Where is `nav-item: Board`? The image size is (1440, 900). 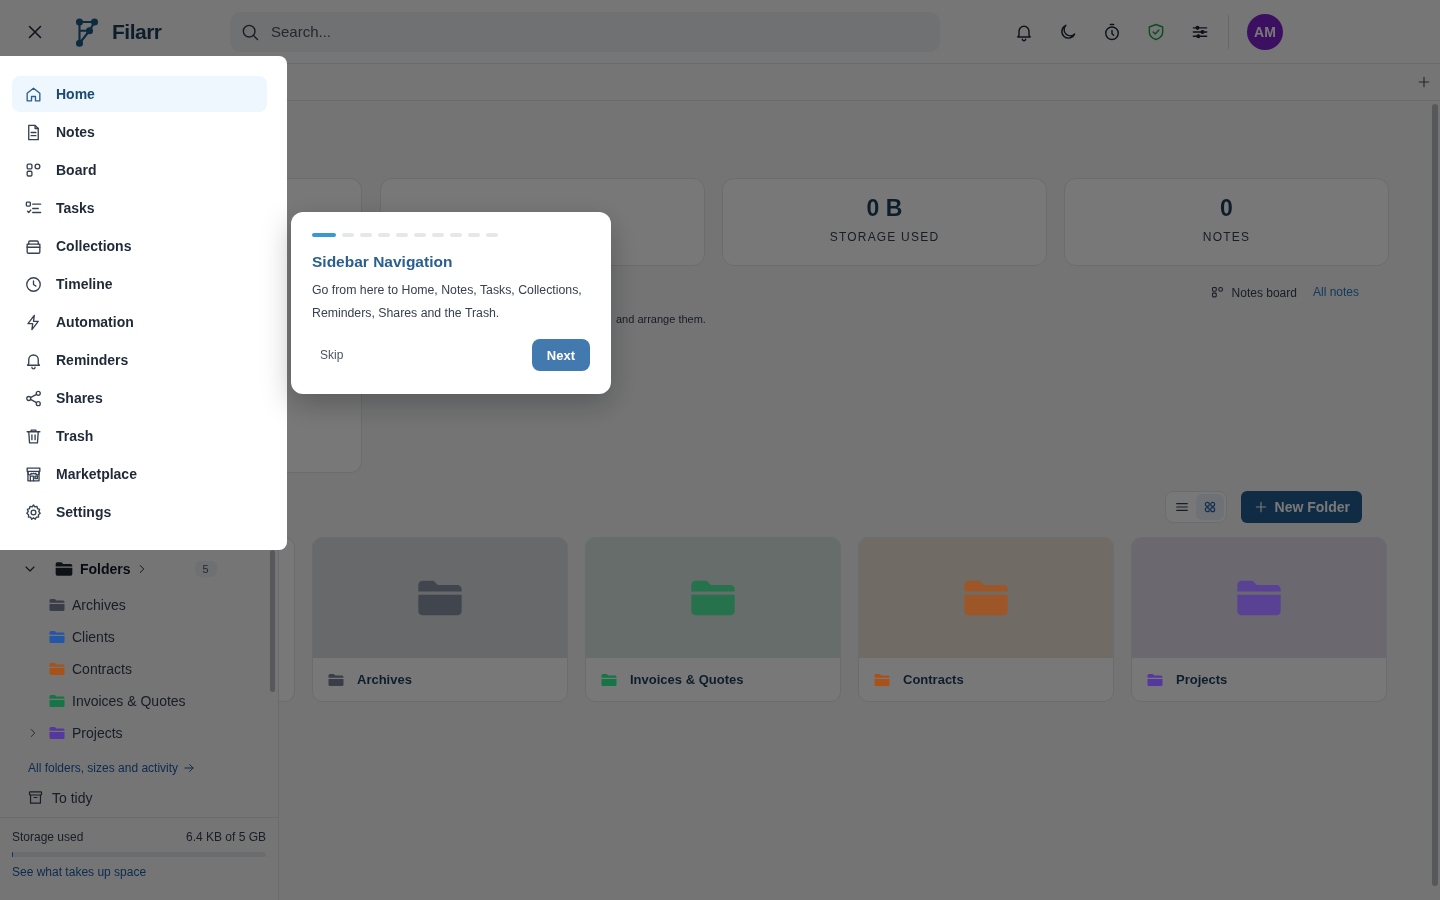
nav-item: Board is located at coordinates (139, 170).